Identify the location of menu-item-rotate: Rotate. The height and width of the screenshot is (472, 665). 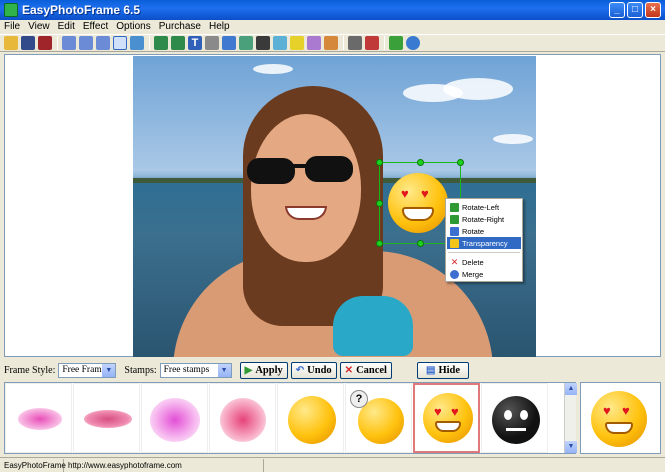
(484, 231).